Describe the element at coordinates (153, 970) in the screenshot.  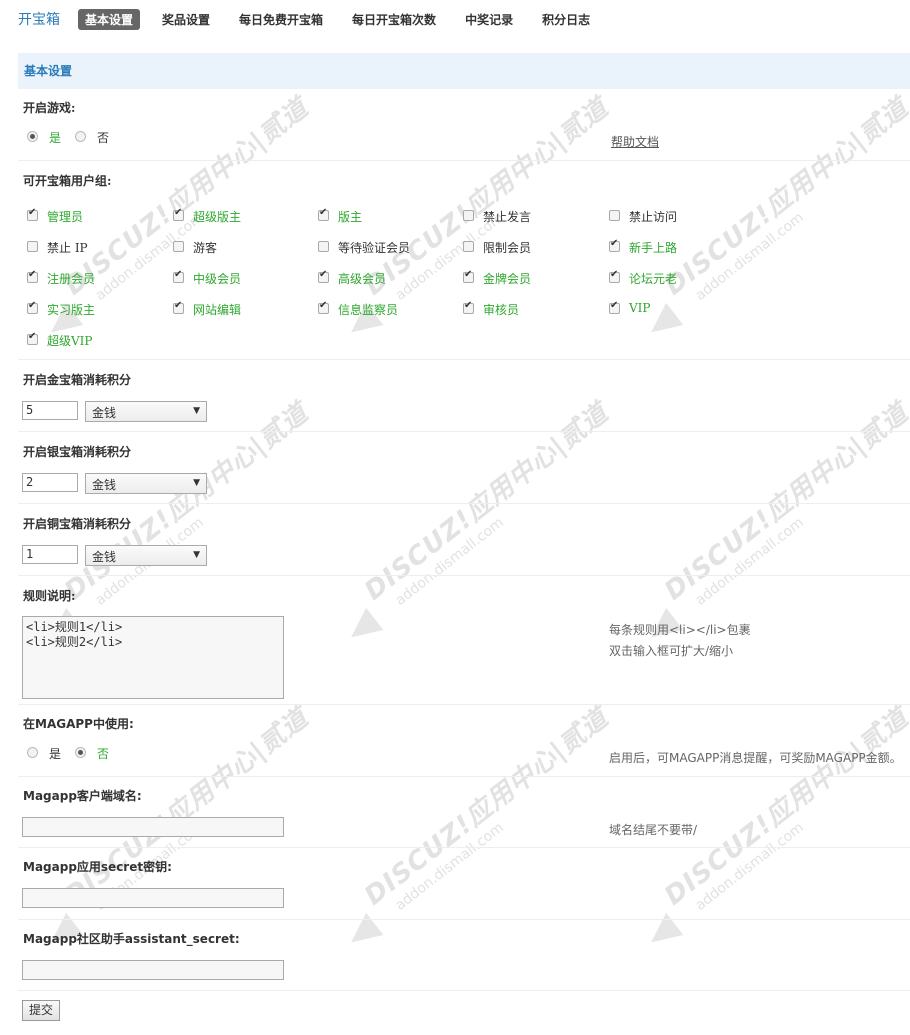
I see `magapp-assistant-input` at that location.